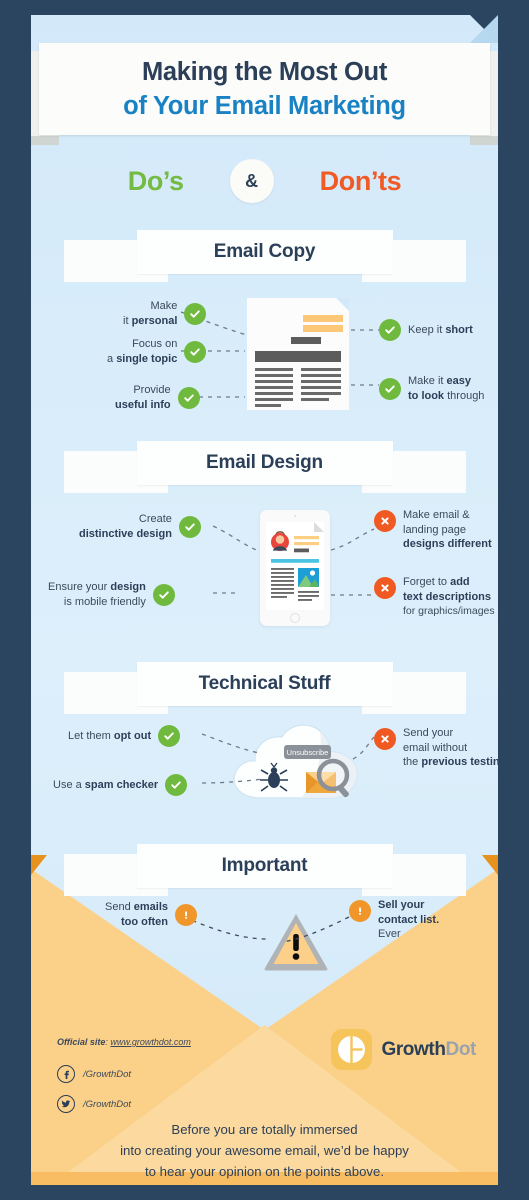 Image resolution: width=529 pixels, height=1200 pixels. Describe the element at coordinates (142, 351) in the screenshot. I see `item-text: Focus on a single topic` at that location.